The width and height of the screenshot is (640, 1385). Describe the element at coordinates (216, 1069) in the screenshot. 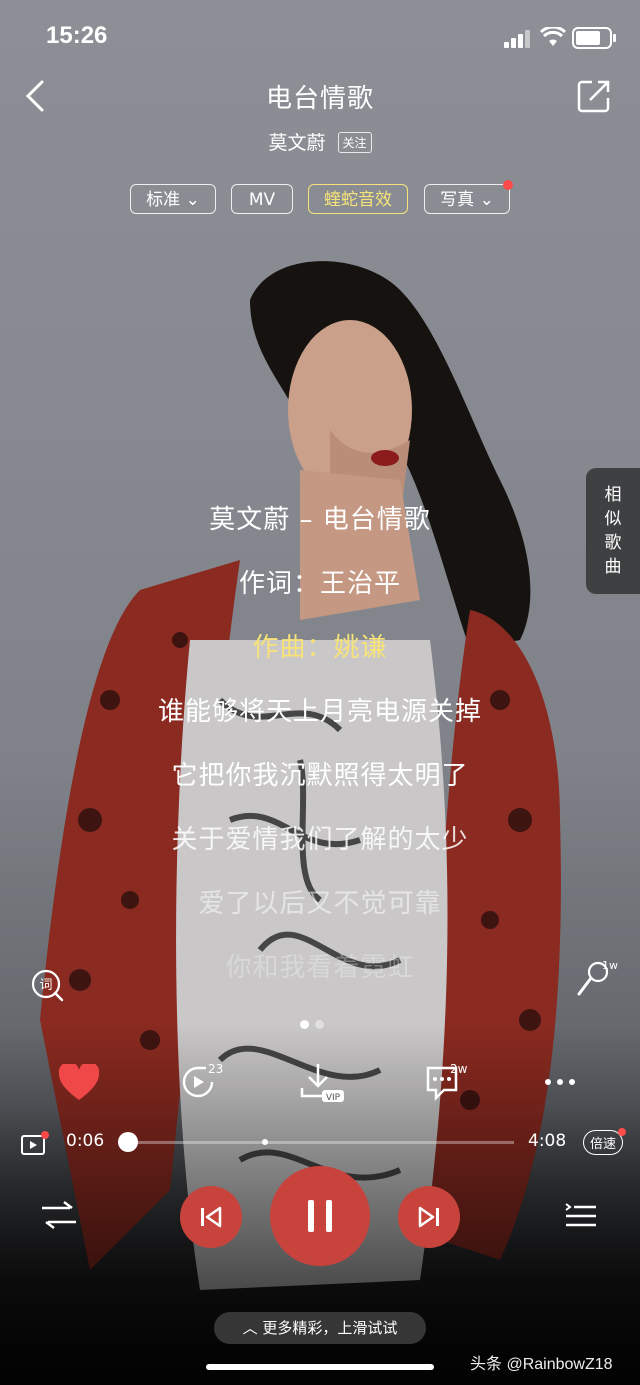

I see `repeat-count: 23` at that location.